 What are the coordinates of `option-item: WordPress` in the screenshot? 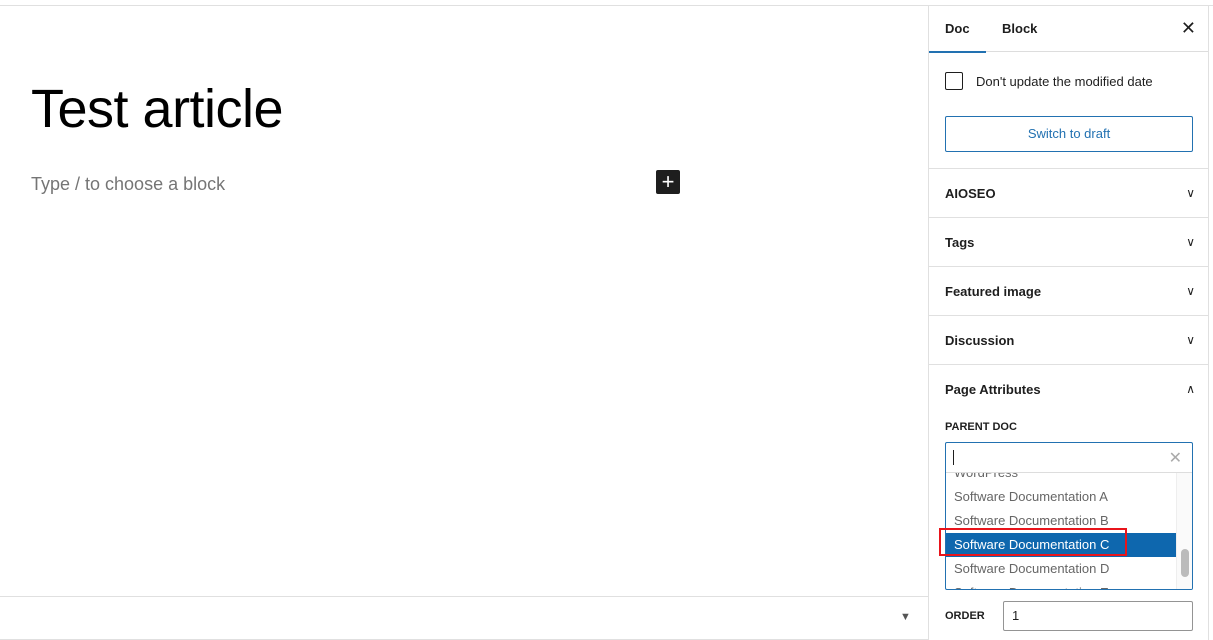 It's located at (1062, 479).